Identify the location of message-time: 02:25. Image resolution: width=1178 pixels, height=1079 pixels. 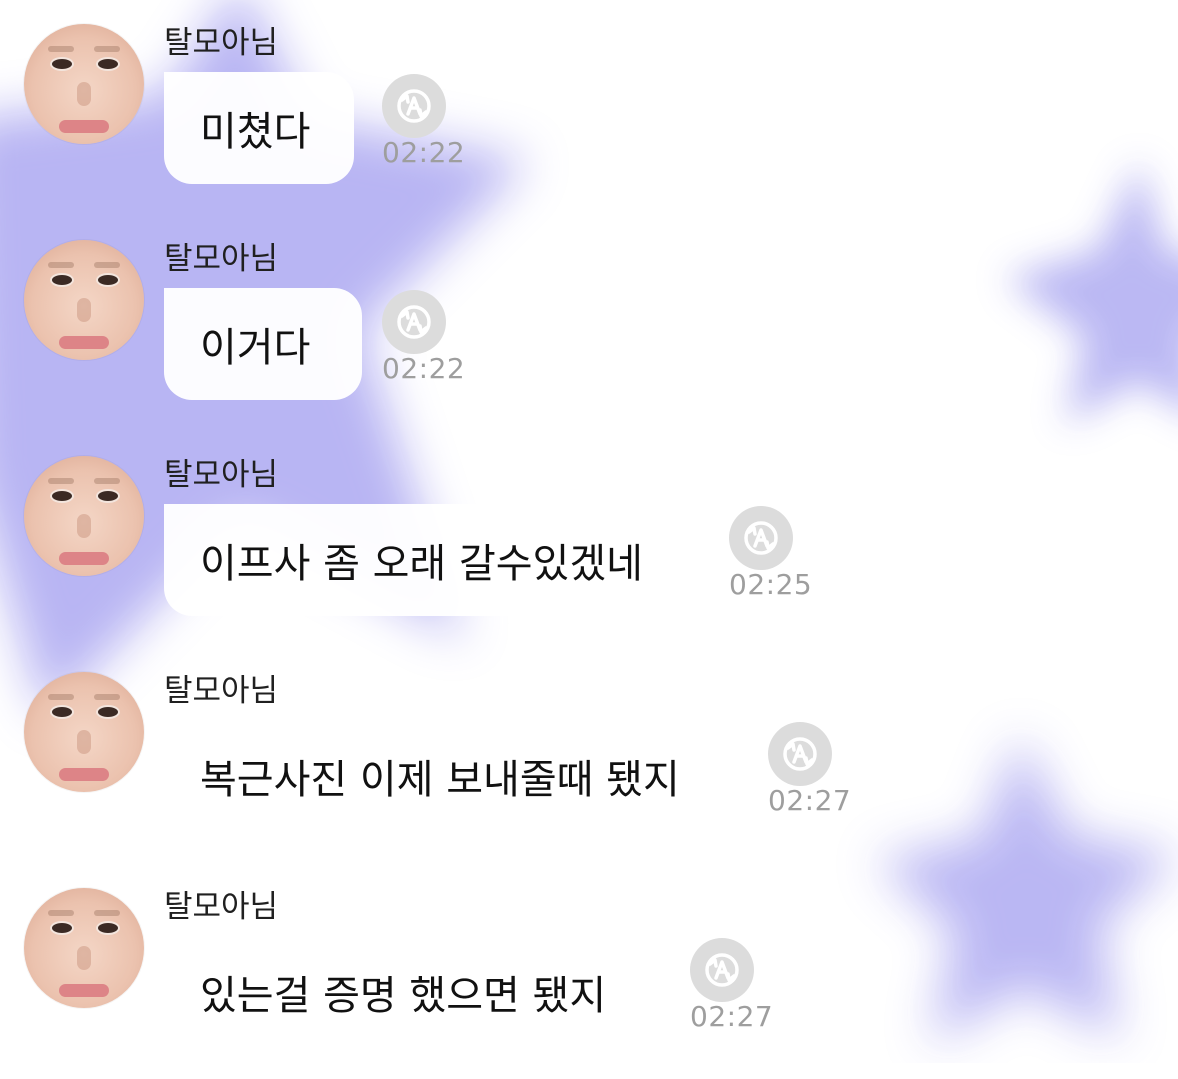
(771, 584).